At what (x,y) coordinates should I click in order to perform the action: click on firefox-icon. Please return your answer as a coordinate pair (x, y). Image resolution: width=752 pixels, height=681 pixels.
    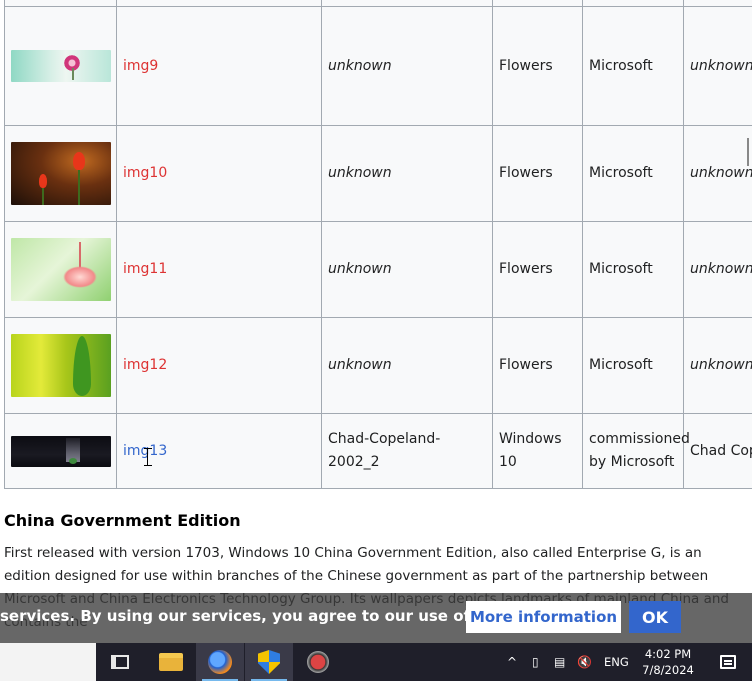
    Looking at the image, I should click on (220, 662).